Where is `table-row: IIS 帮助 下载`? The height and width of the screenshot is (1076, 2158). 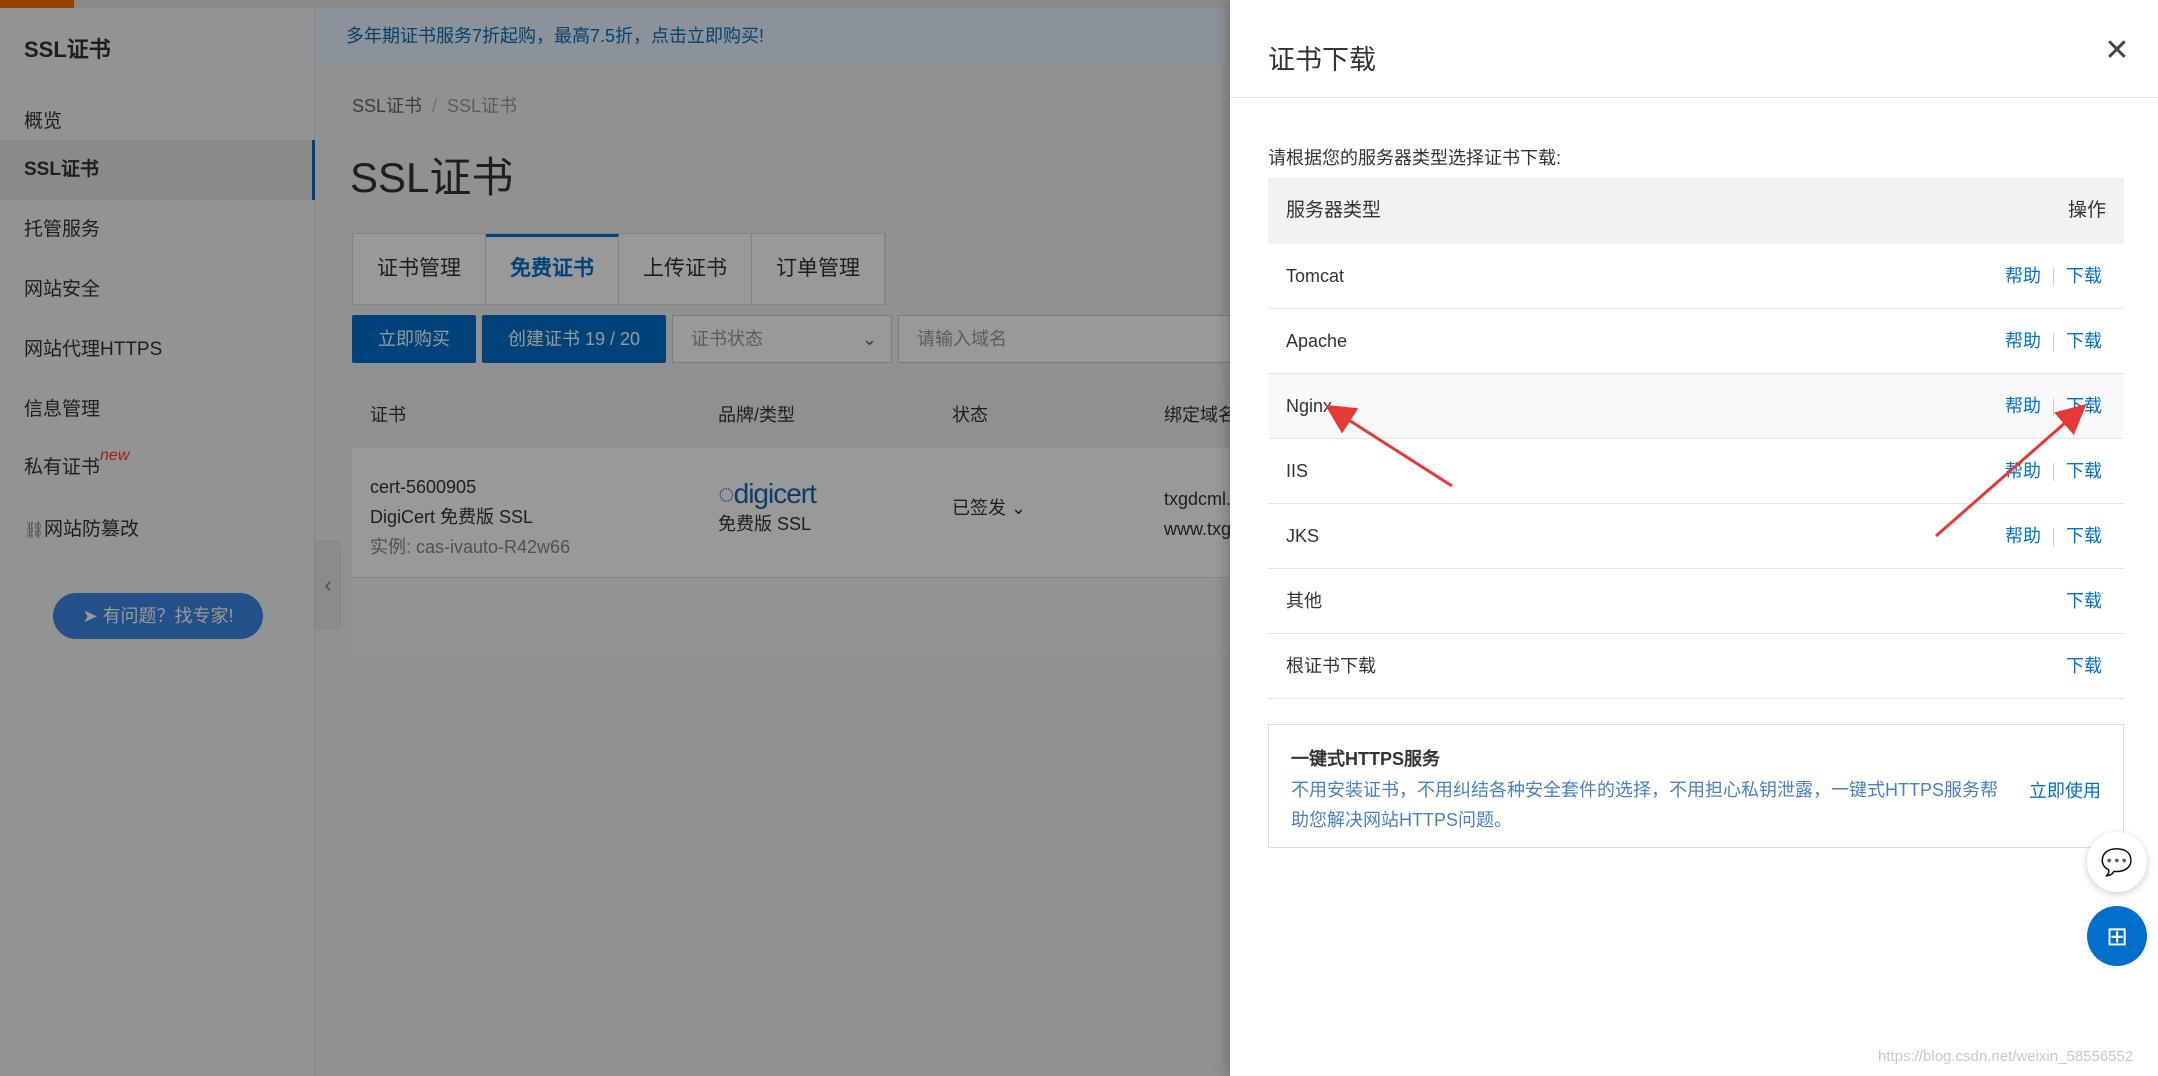 table-row: IIS 帮助 下载 is located at coordinates (1696, 471).